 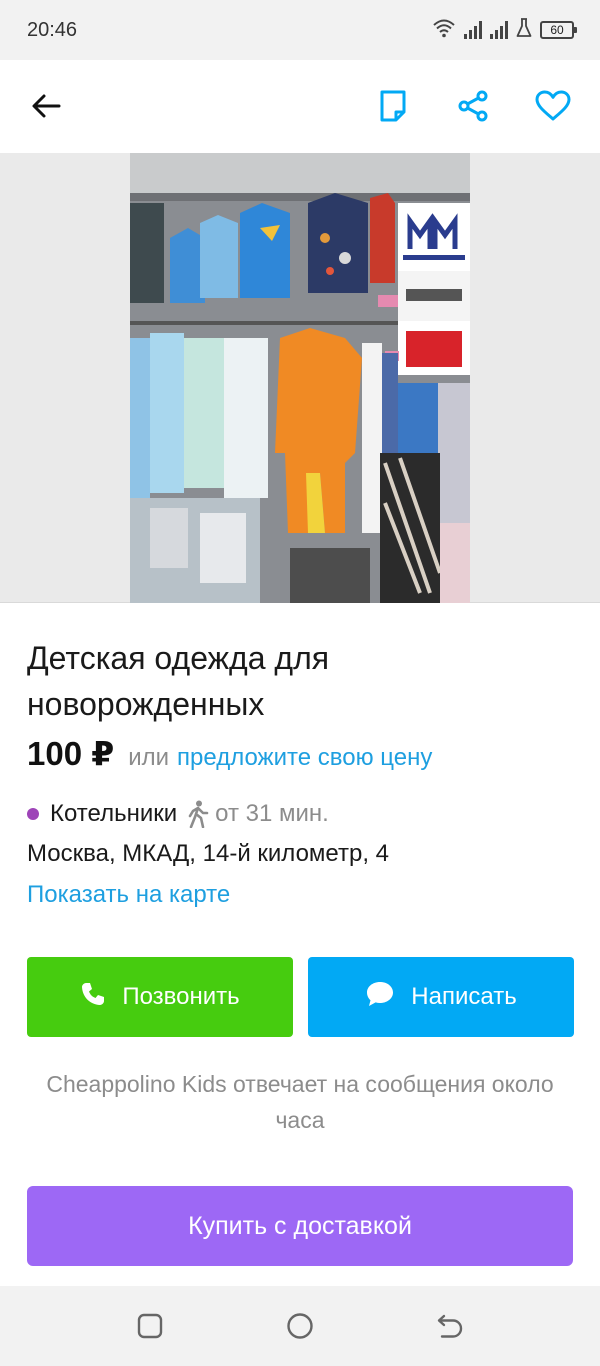 I want to click on chat-bubble-icon, so click(x=380, y=997).